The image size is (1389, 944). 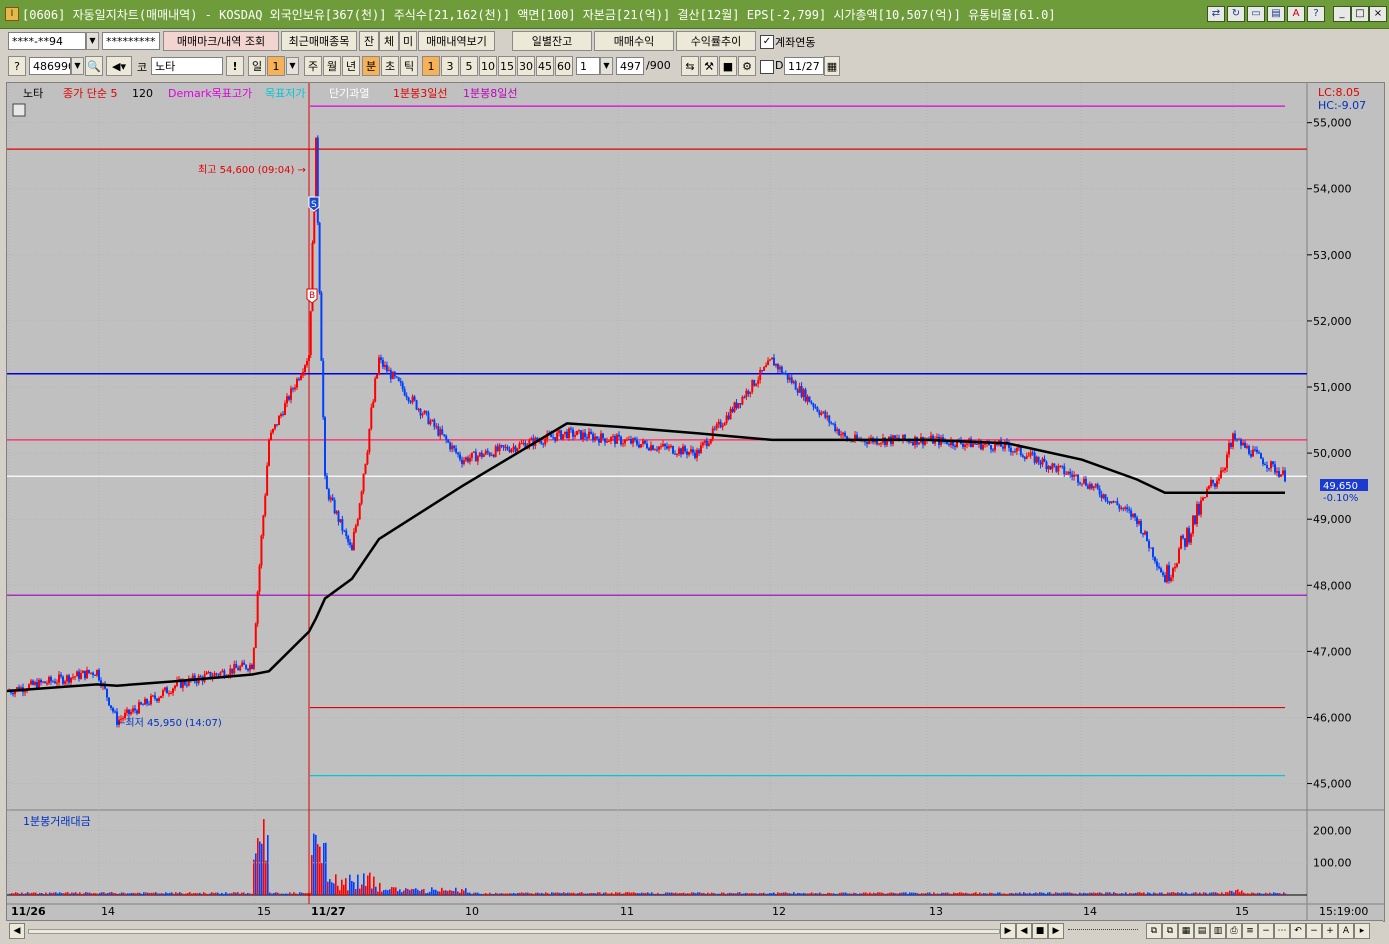 What do you see at coordinates (292, 66) in the screenshot?
I see `period-dropdown: ▼` at bounding box center [292, 66].